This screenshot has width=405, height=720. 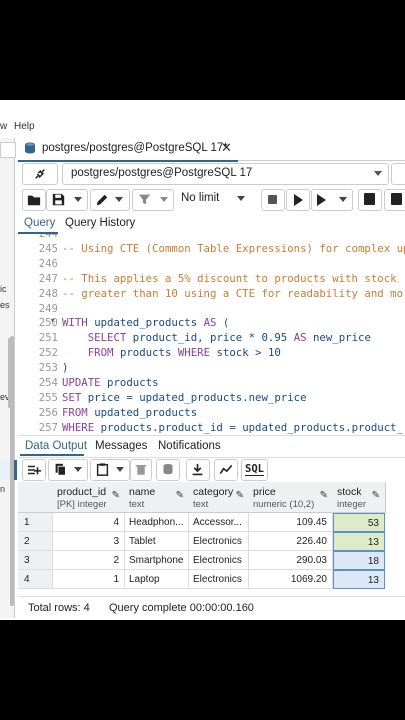 What do you see at coordinates (225, 174) in the screenshot?
I see `connection-select: postgres/postgres@PostgreSQL 17` at bounding box center [225, 174].